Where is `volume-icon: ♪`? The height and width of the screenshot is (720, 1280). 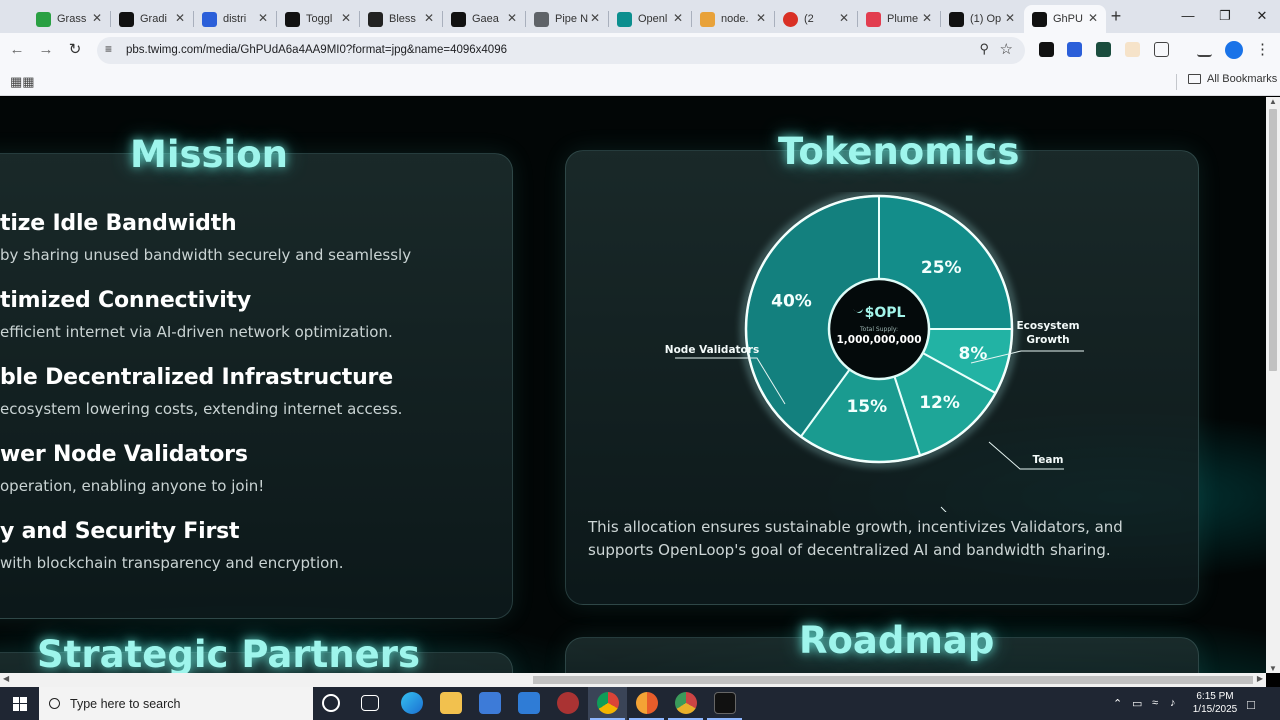 volume-icon: ♪ is located at coordinates (1173, 703).